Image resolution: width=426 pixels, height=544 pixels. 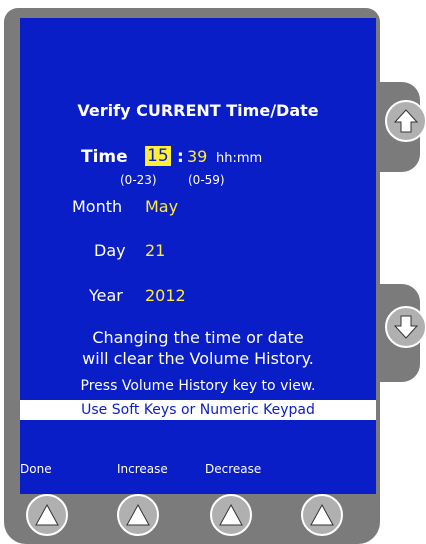 I want to click on year-label: Year, so click(x=106, y=295).